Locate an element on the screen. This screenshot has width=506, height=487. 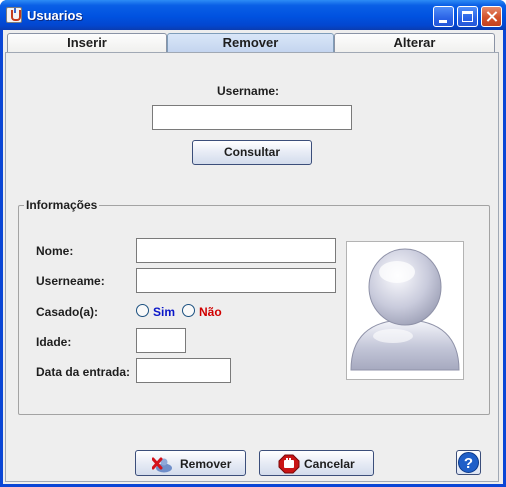
remover-button: Remover is located at coordinates (190, 463).